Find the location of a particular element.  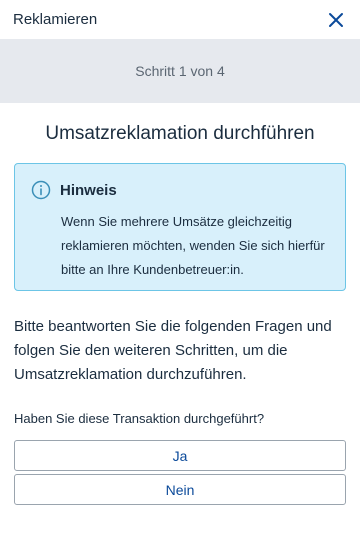

close-button is located at coordinates (336, 20).